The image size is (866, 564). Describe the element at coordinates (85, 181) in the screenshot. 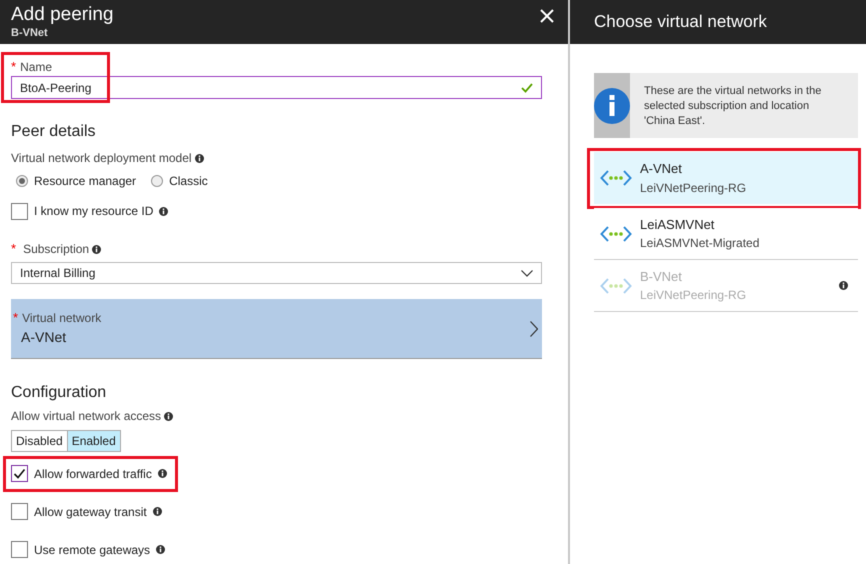

I see `radio-label: Resource manager` at that location.